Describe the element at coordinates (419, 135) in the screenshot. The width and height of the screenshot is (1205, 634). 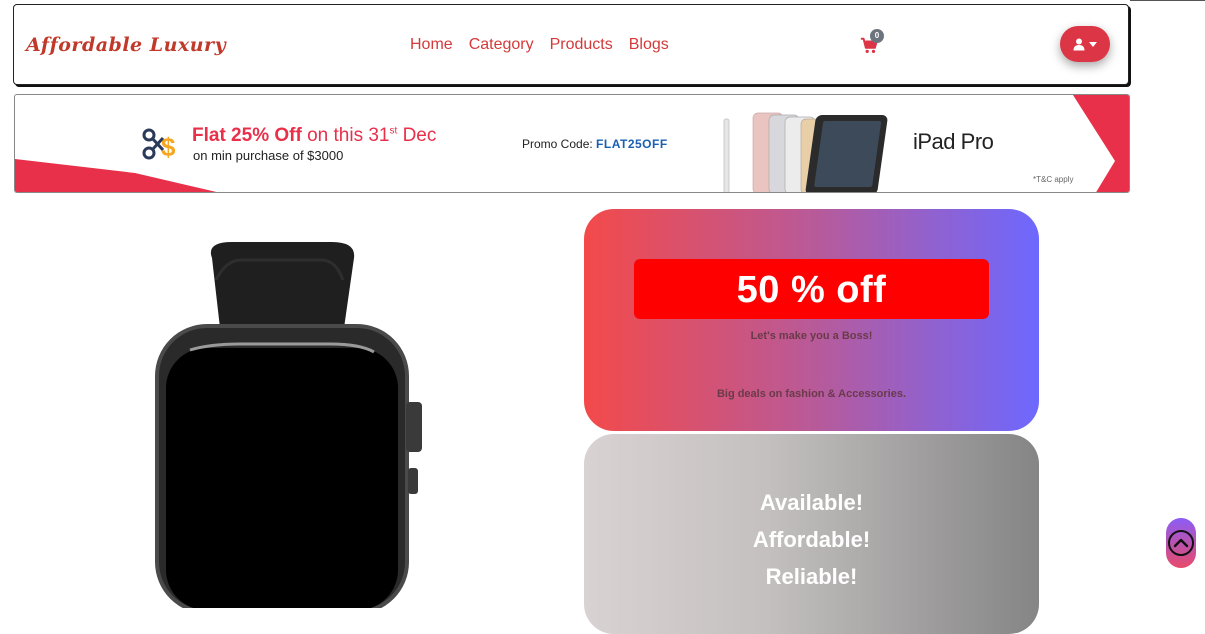
I see `banner-month: Dec` at that location.